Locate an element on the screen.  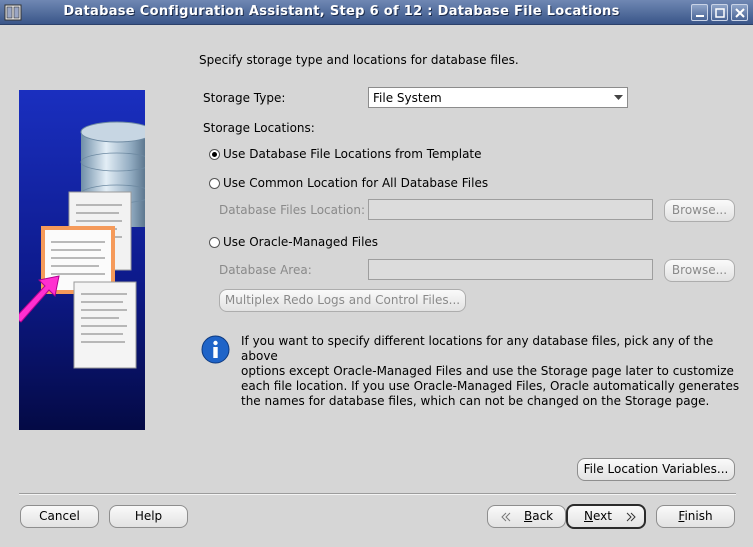
next-label: ext is located at coordinates (602, 516).